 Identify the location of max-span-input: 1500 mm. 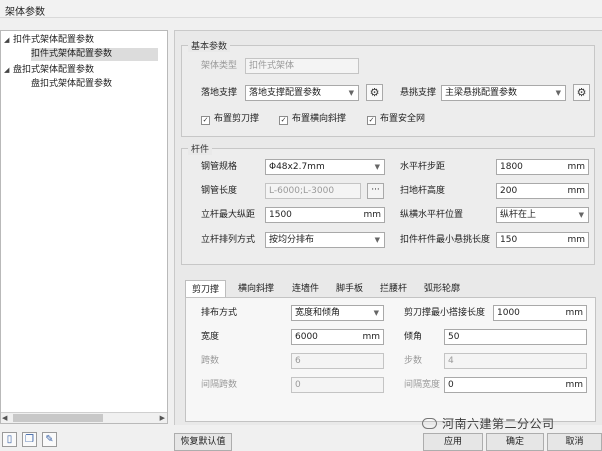
(325, 215).